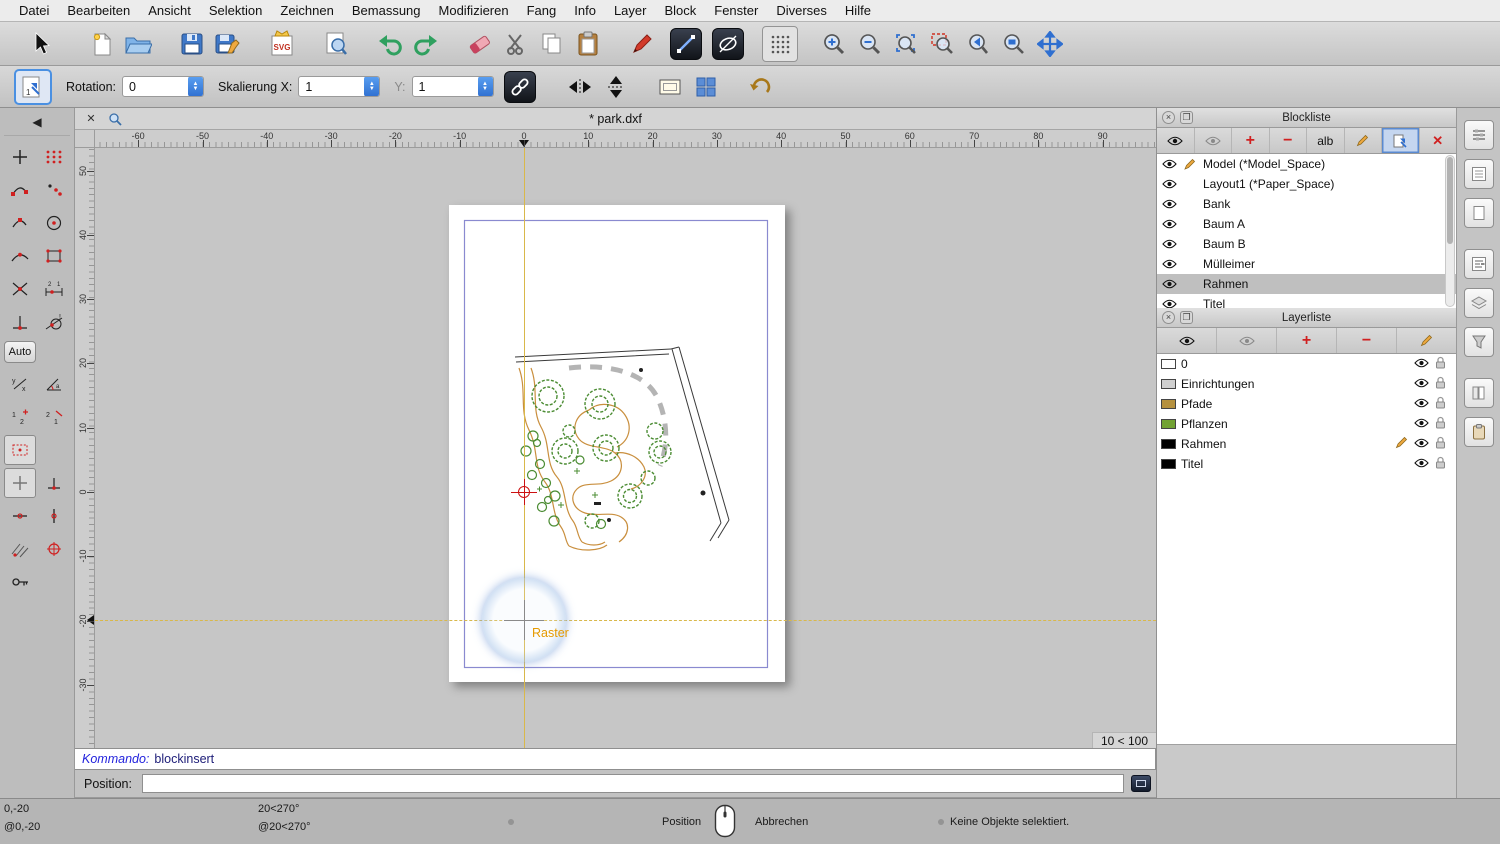  I want to click on command-line: Kommando: blockinsert, so click(615, 759).